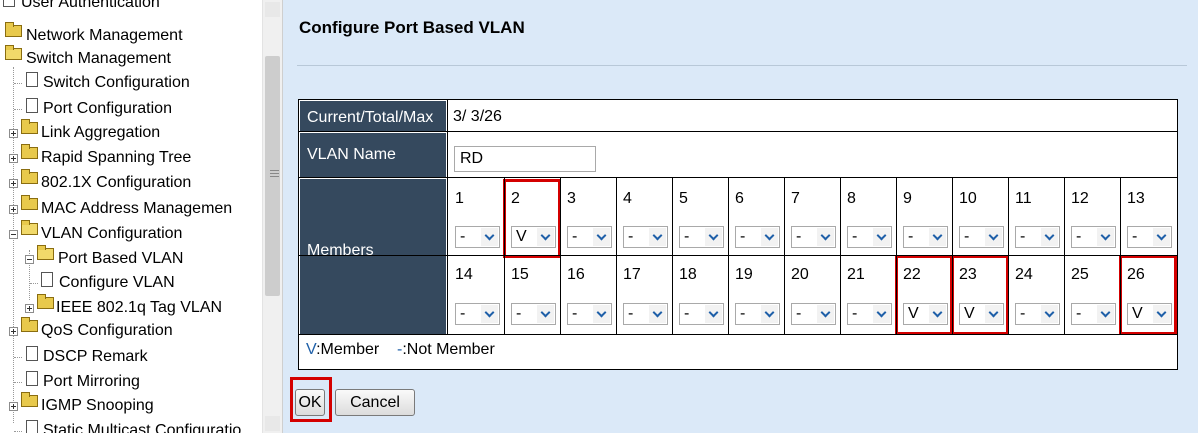  Describe the element at coordinates (463, 236) in the screenshot. I see `port-1-selected-value: -` at that location.